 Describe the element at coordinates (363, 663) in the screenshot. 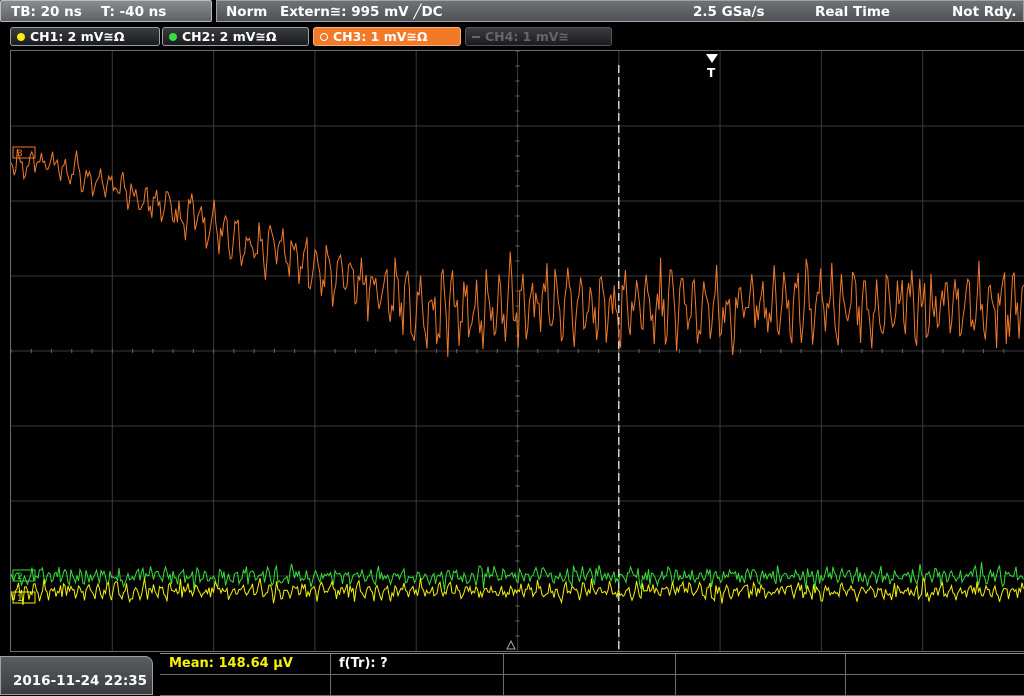

I see `ftr-measurement: f(Tr): ?` at that location.